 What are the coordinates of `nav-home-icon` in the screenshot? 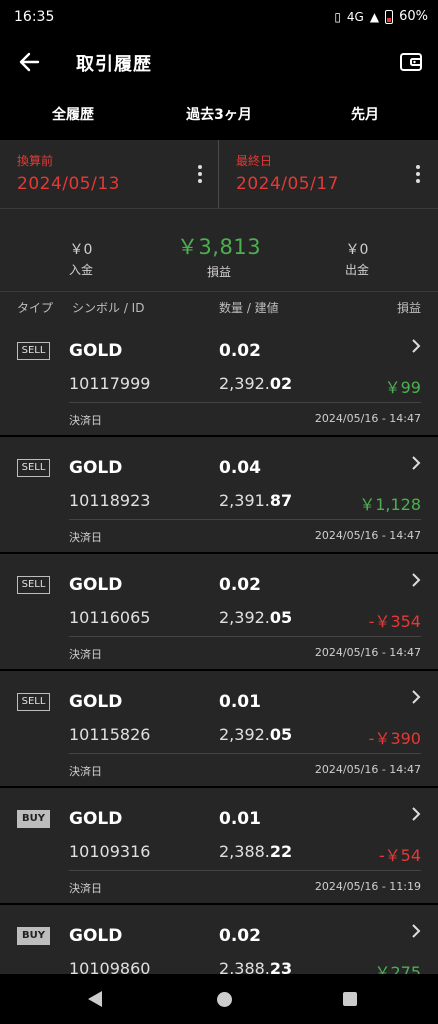 It's located at (224, 999).